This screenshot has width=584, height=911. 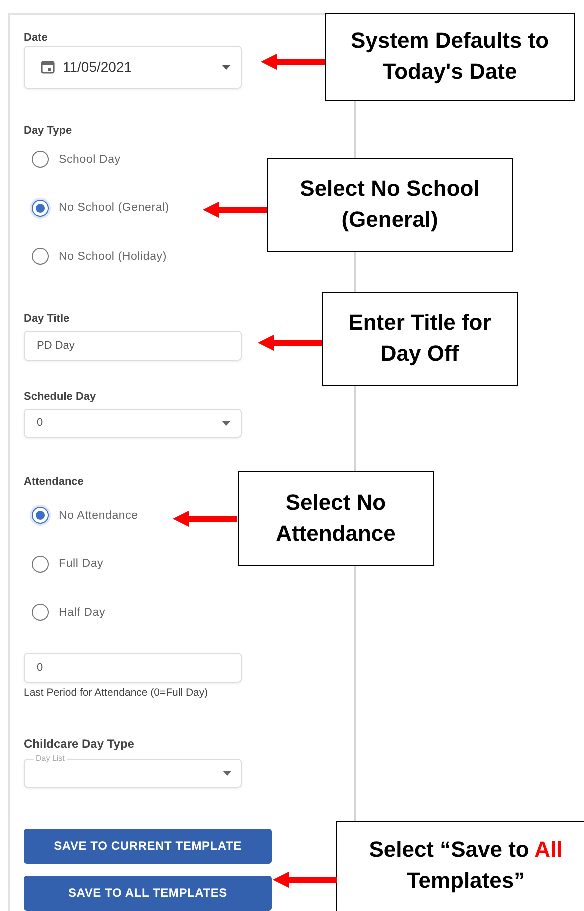 What do you see at coordinates (133, 668) in the screenshot?
I see `last-period-field: 0` at bounding box center [133, 668].